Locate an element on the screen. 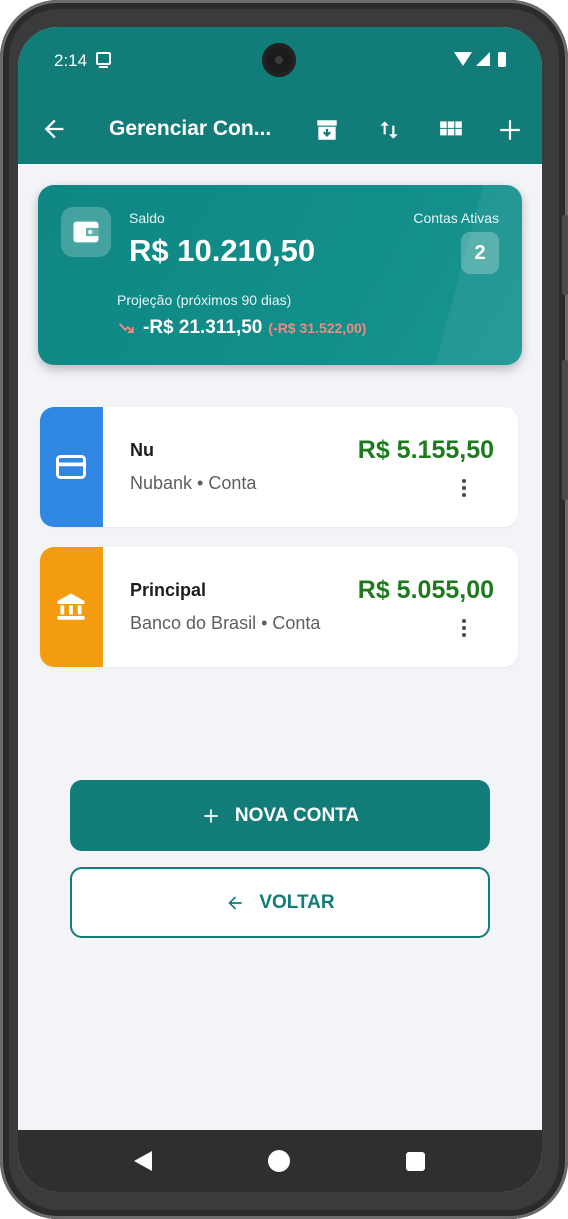  nav-home-icon is located at coordinates (279, 1161).